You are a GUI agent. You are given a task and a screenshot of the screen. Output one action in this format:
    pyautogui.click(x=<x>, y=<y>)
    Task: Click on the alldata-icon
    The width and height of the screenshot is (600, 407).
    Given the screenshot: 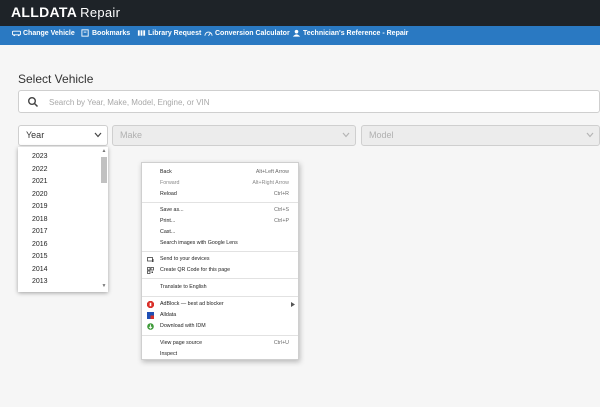 What is the action you would take?
    pyautogui.click(x=150, y=315)
    